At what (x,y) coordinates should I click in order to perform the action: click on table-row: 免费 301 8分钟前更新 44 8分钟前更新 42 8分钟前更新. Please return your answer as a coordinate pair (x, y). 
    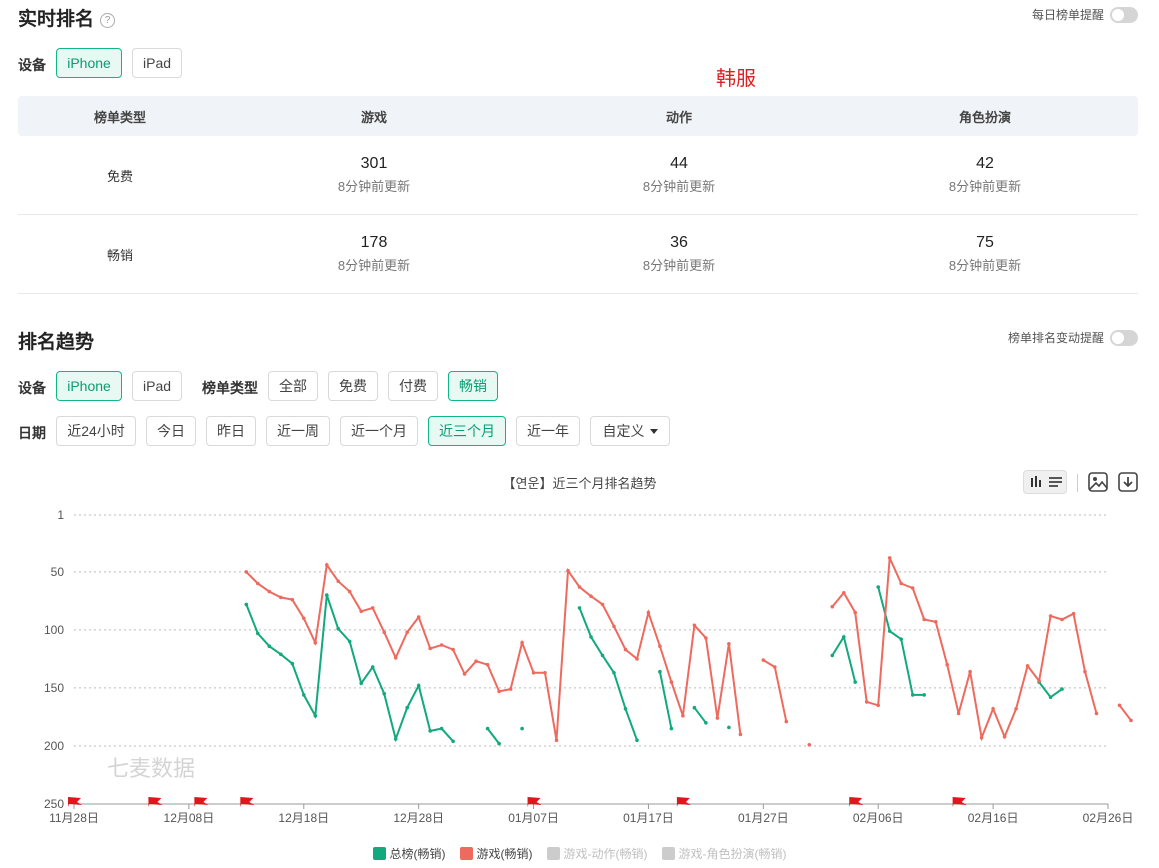
    Looking at the image, I should click on (578, 175).